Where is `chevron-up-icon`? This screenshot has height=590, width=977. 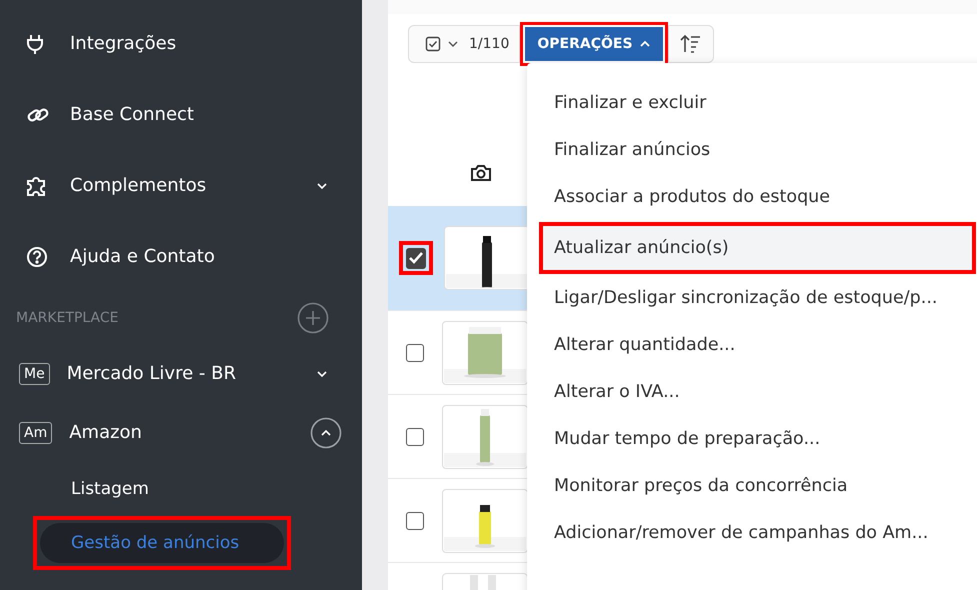 chevron-up-icon is located at coordinates (326, 432).